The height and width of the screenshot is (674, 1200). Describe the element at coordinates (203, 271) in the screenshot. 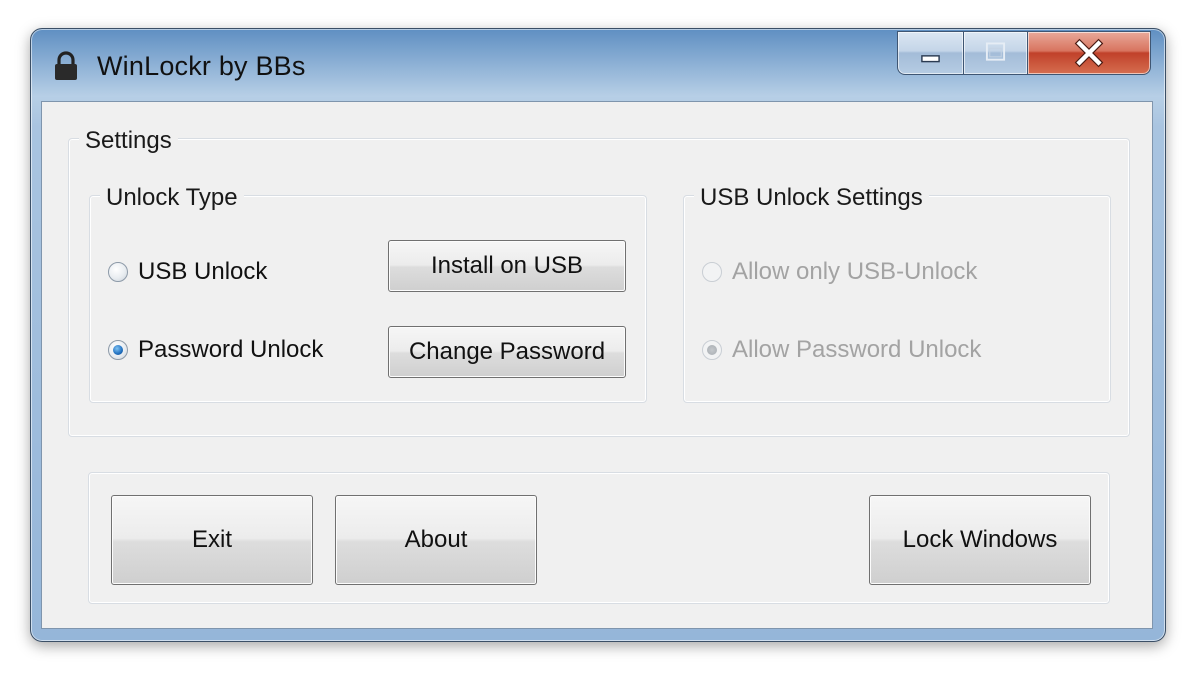

I see `radio-usb-unlock-label: USB Unlock` at that location.